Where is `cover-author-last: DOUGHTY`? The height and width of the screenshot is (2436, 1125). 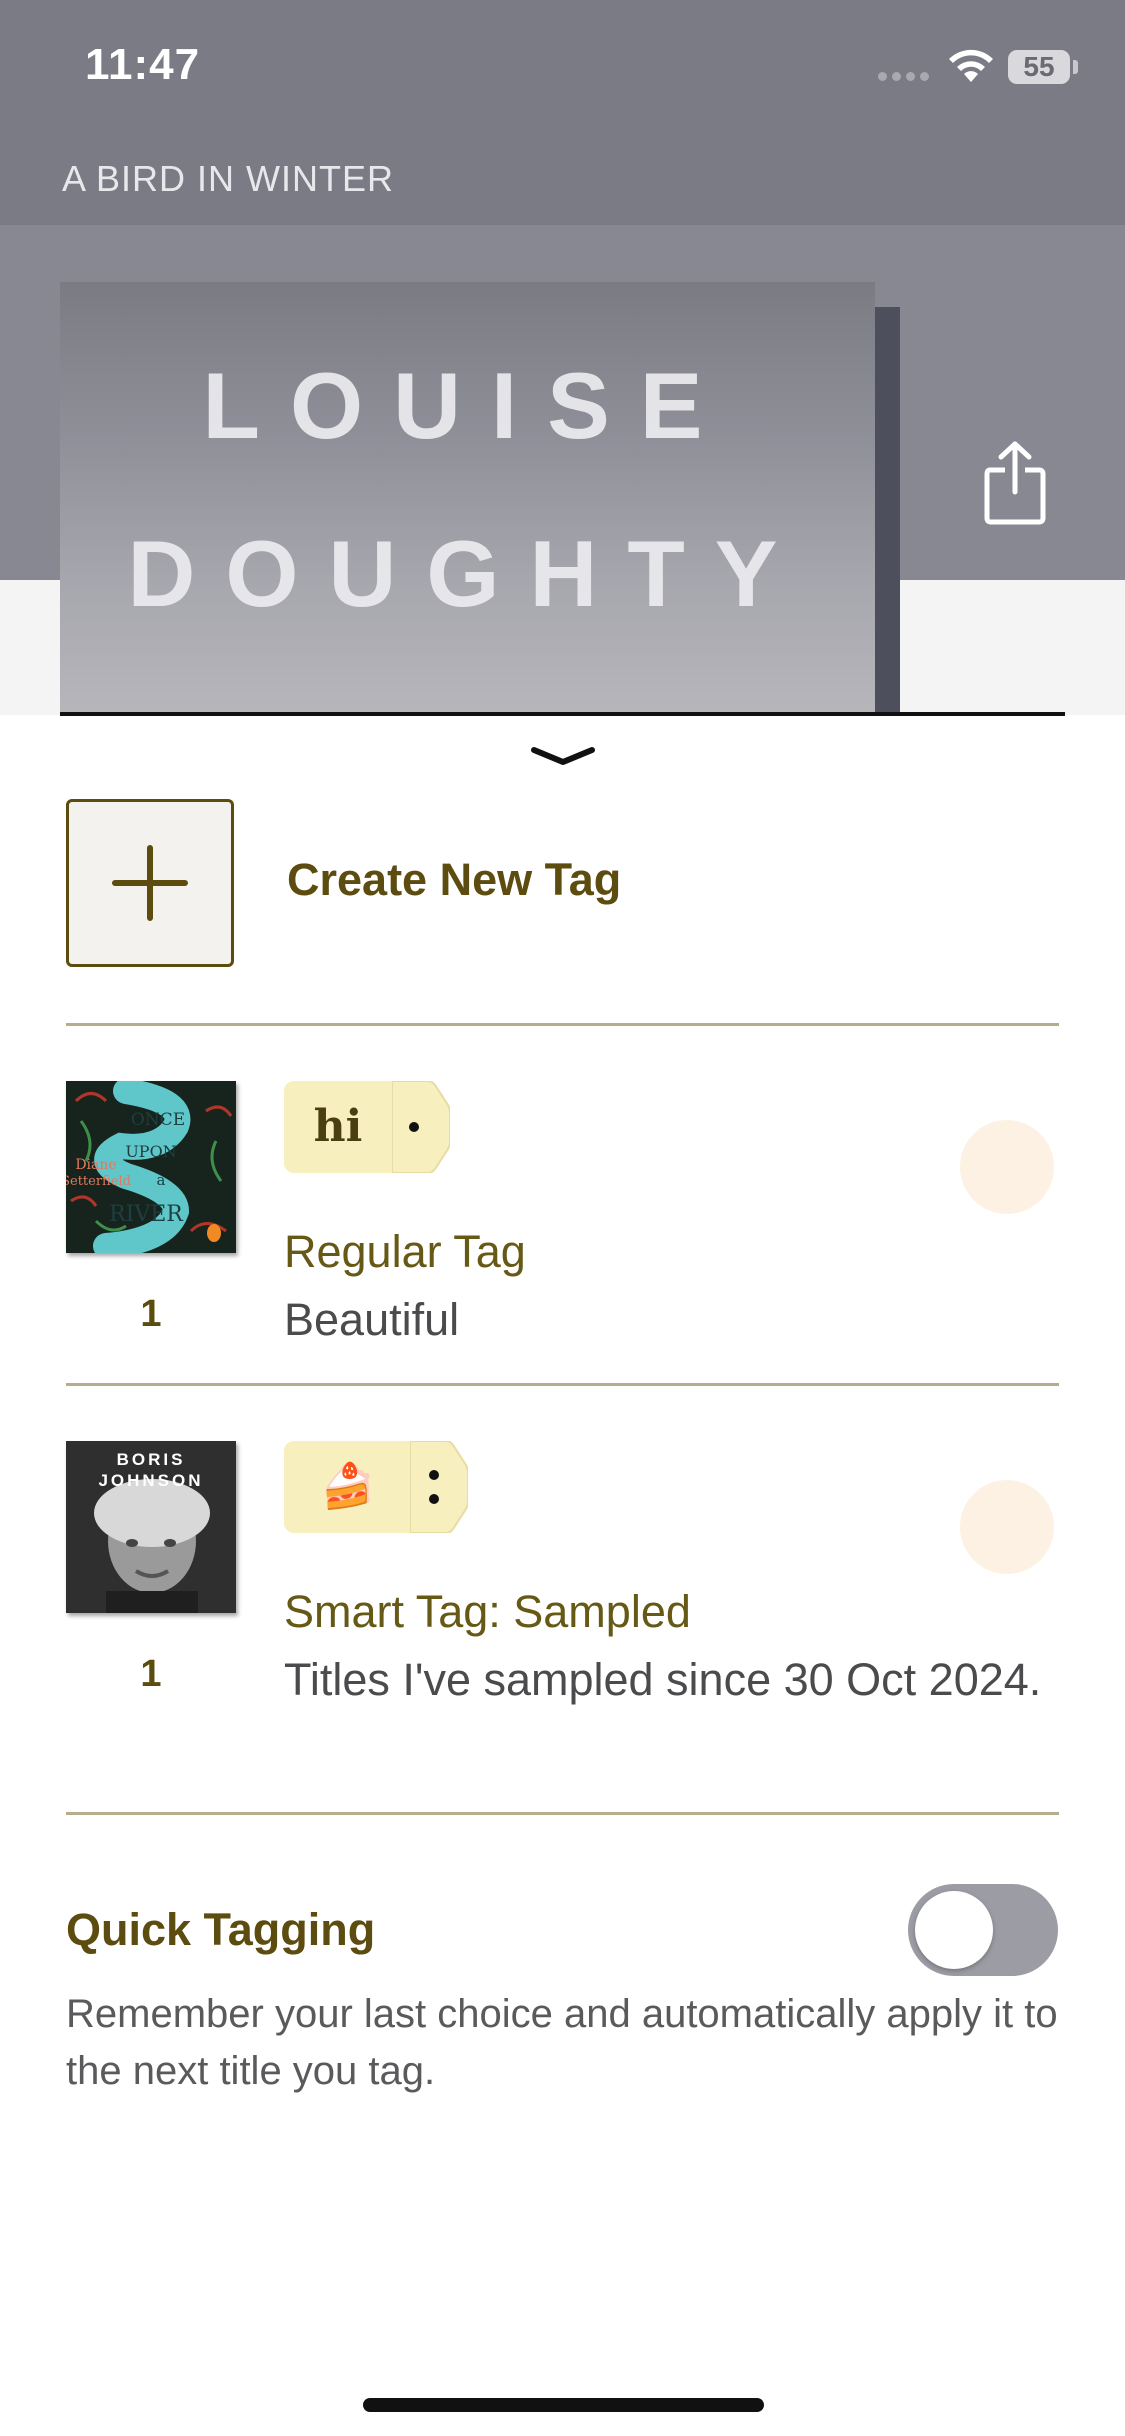
cover-author-last: DOUGHTY is located at coordinates (467, 573).